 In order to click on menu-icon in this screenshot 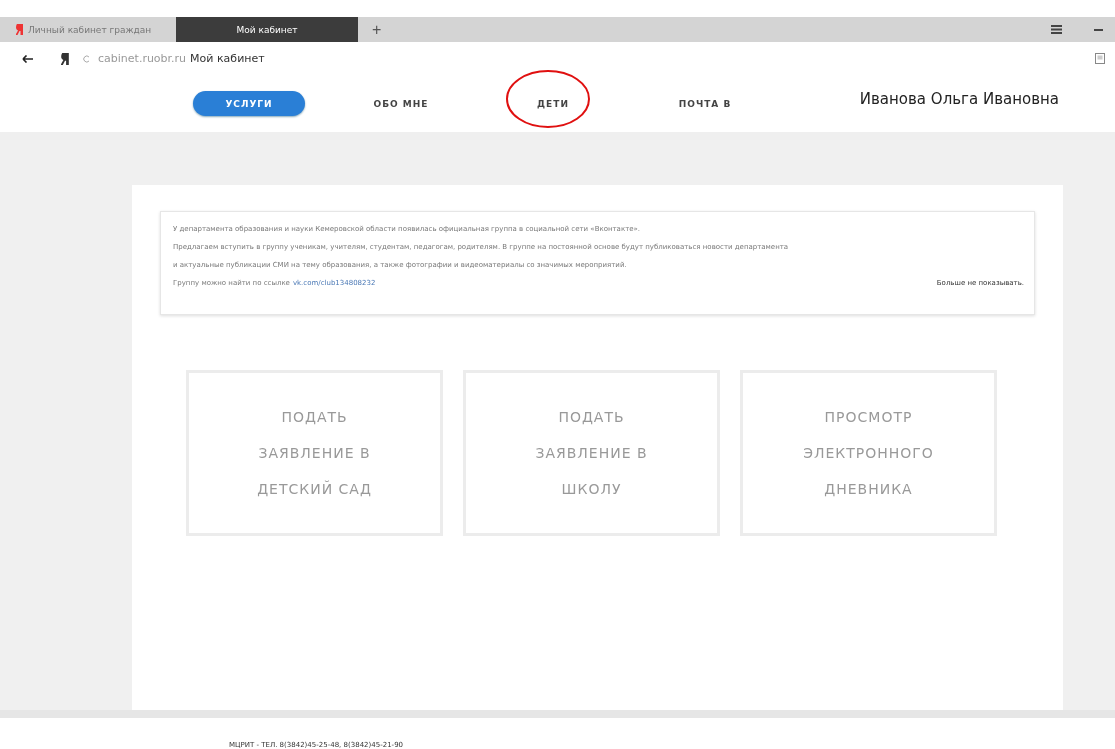, I will do `click(1056, 29)`.